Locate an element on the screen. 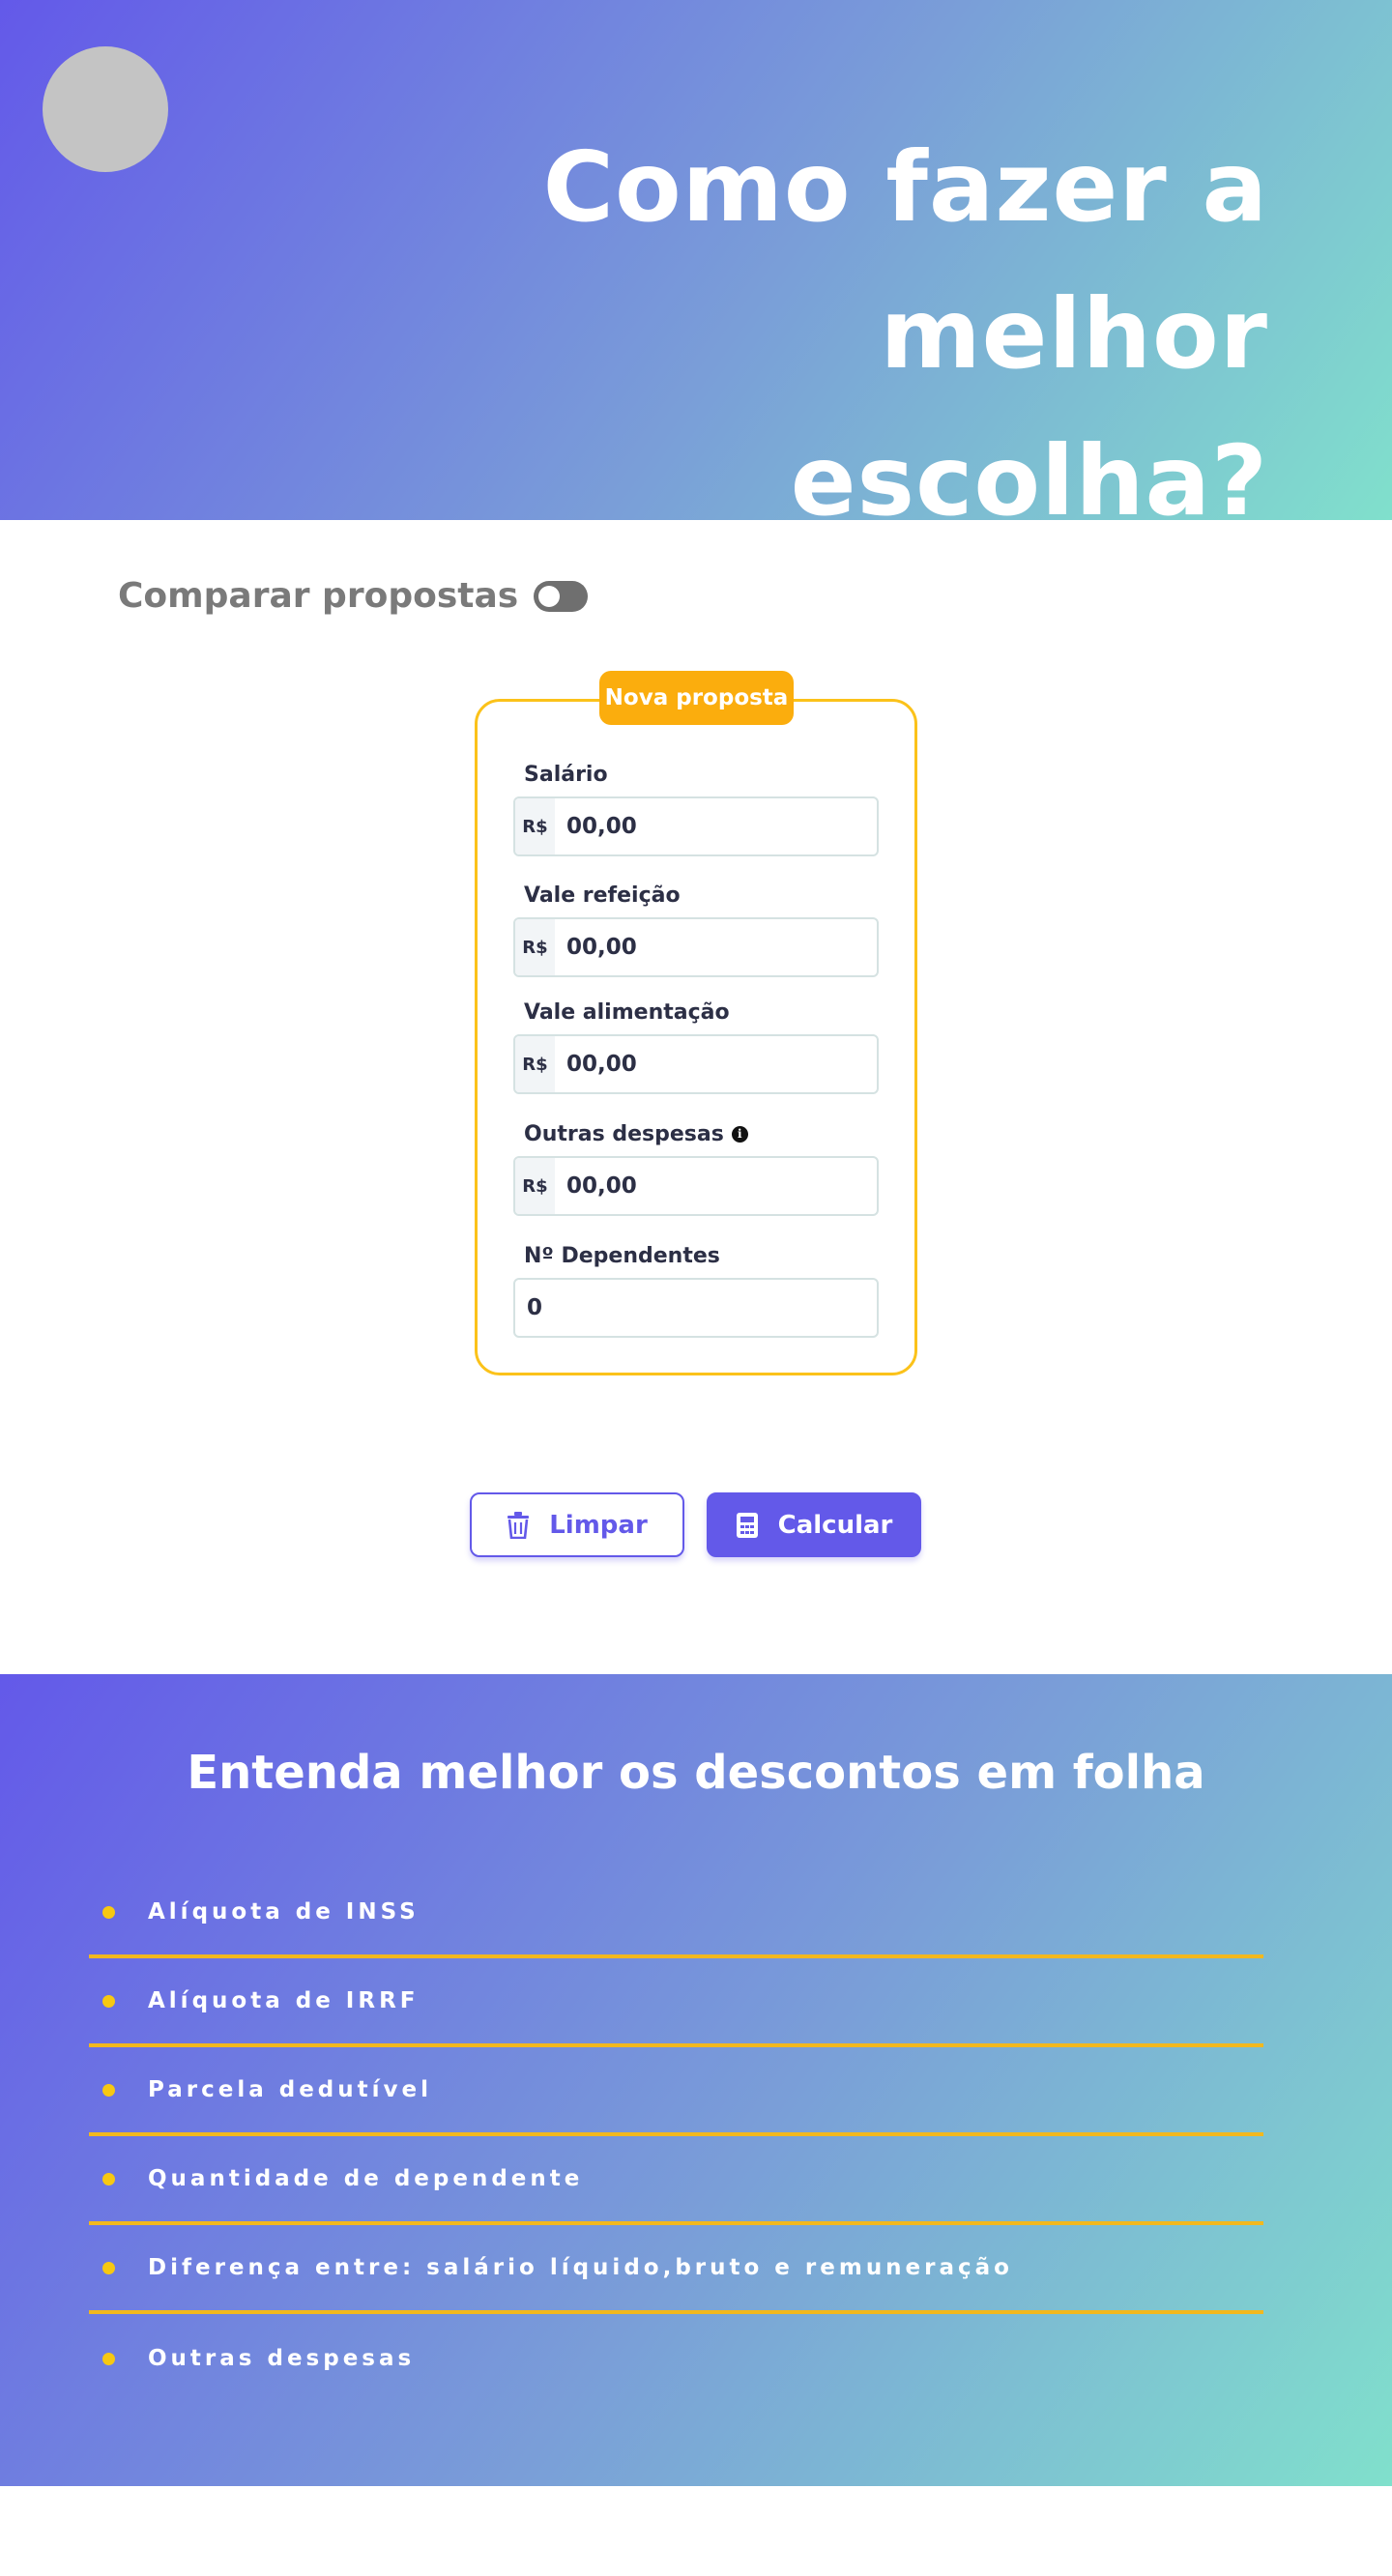 This screenshot has height=2576, width=1392. list-item: Parcela dedutível is located at coordinates (676, 2091).